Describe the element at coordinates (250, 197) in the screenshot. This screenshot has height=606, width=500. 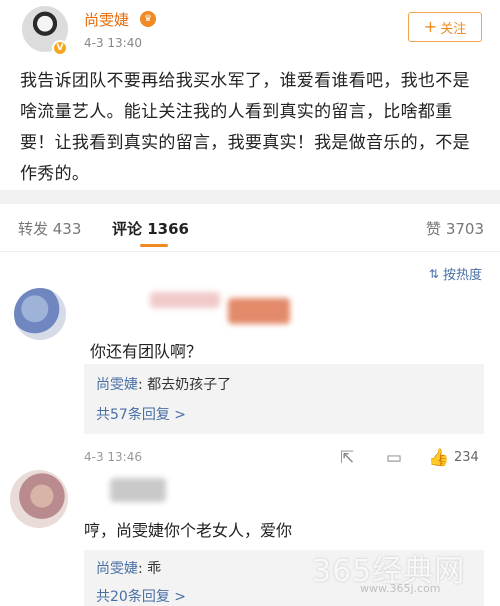
I see `section-separator` at that location.